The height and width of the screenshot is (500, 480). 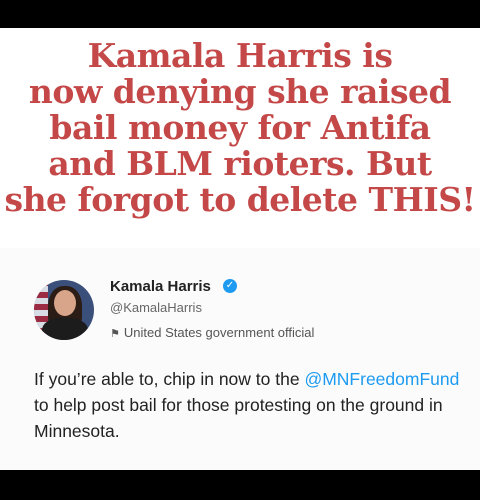 I want to click on avatar, so click(x=64, y=310).